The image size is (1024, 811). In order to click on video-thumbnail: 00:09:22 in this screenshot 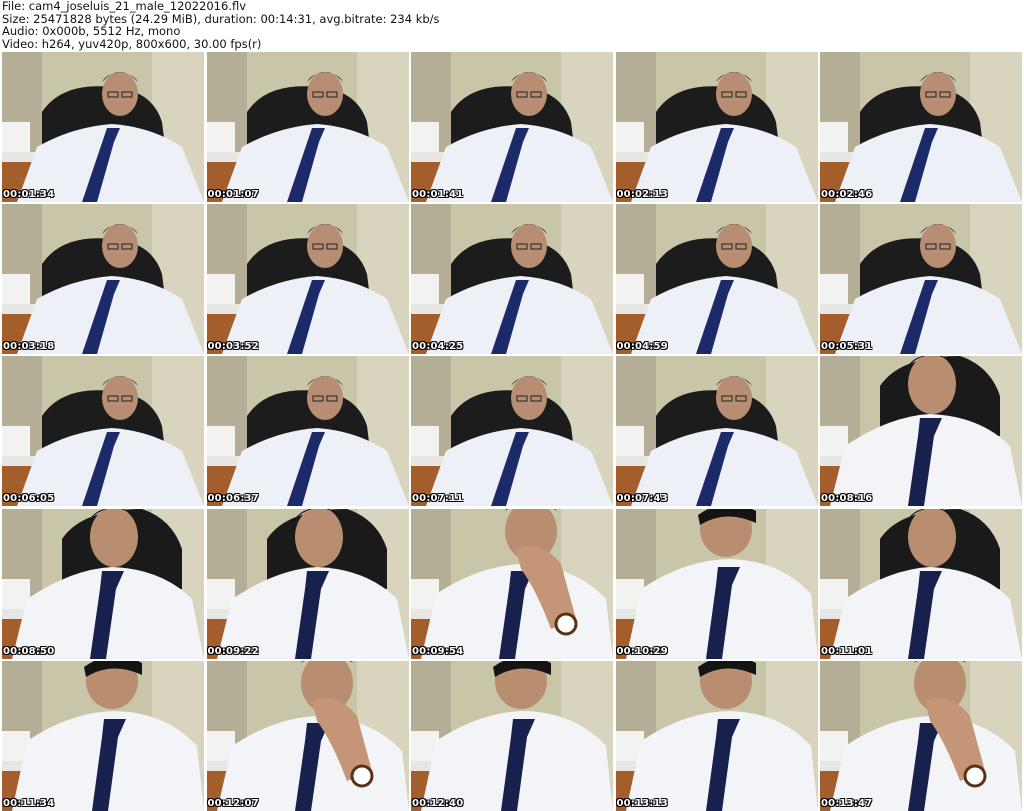, I will do `click(307, 583)`.